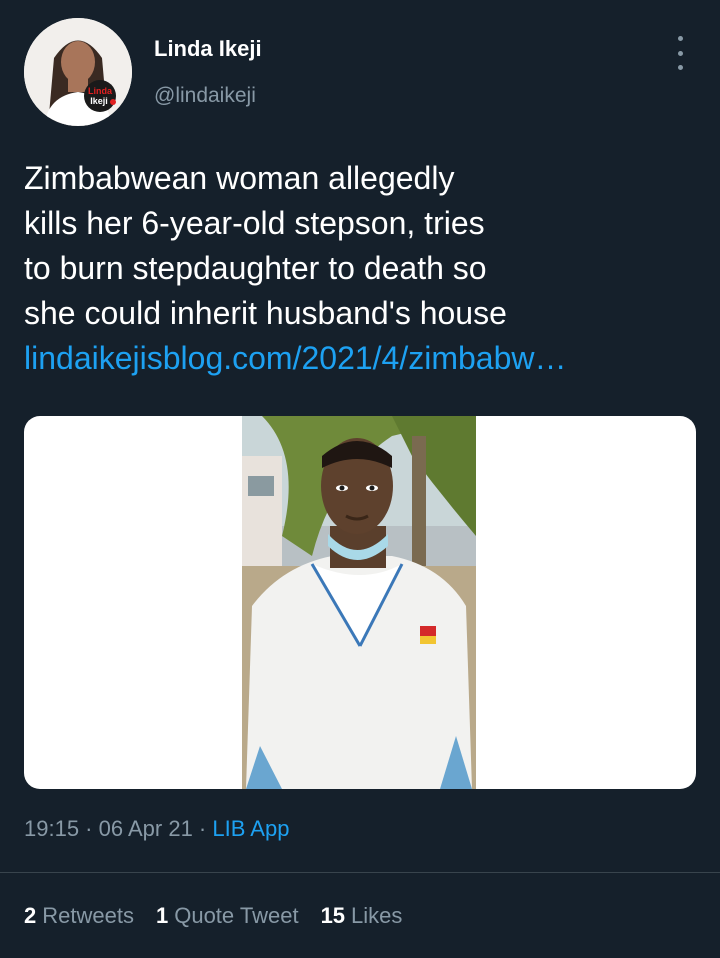 The image size is (720, 958). Describe the element at coordinates (162, 915) in the screenshot. I see `quote-tweets-count: 1` at that location.